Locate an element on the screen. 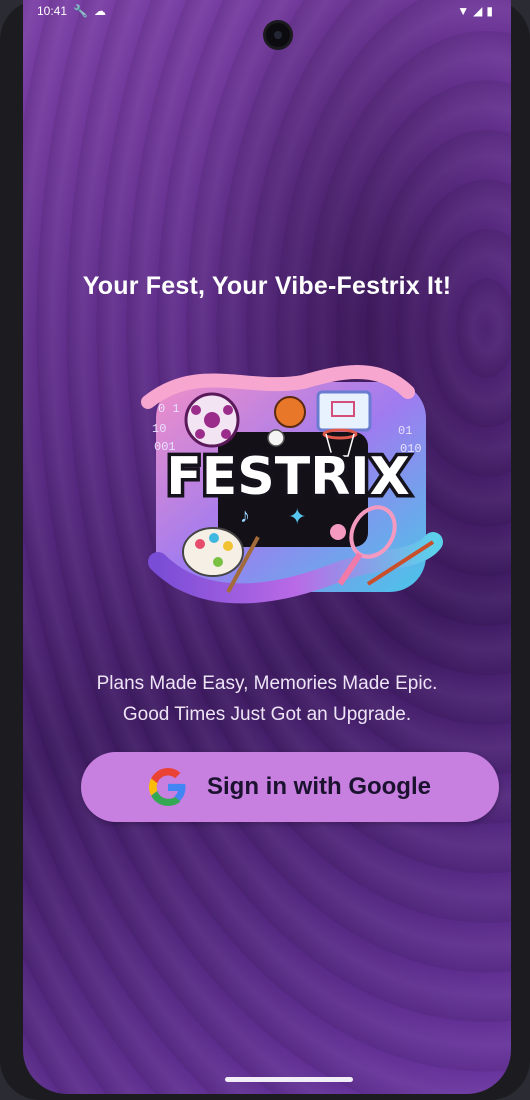 The height and width of the screenshot is (1100, 530). signal-icon: ◢ is located at coordinates (478, 11).